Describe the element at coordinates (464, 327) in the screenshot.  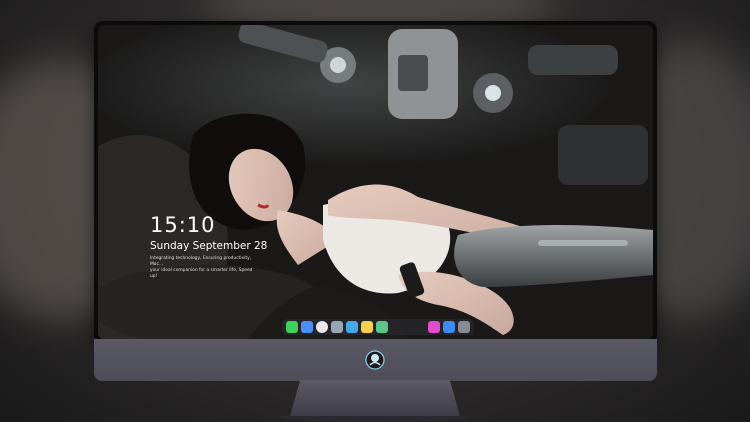
I see `camera-icon` at that location.